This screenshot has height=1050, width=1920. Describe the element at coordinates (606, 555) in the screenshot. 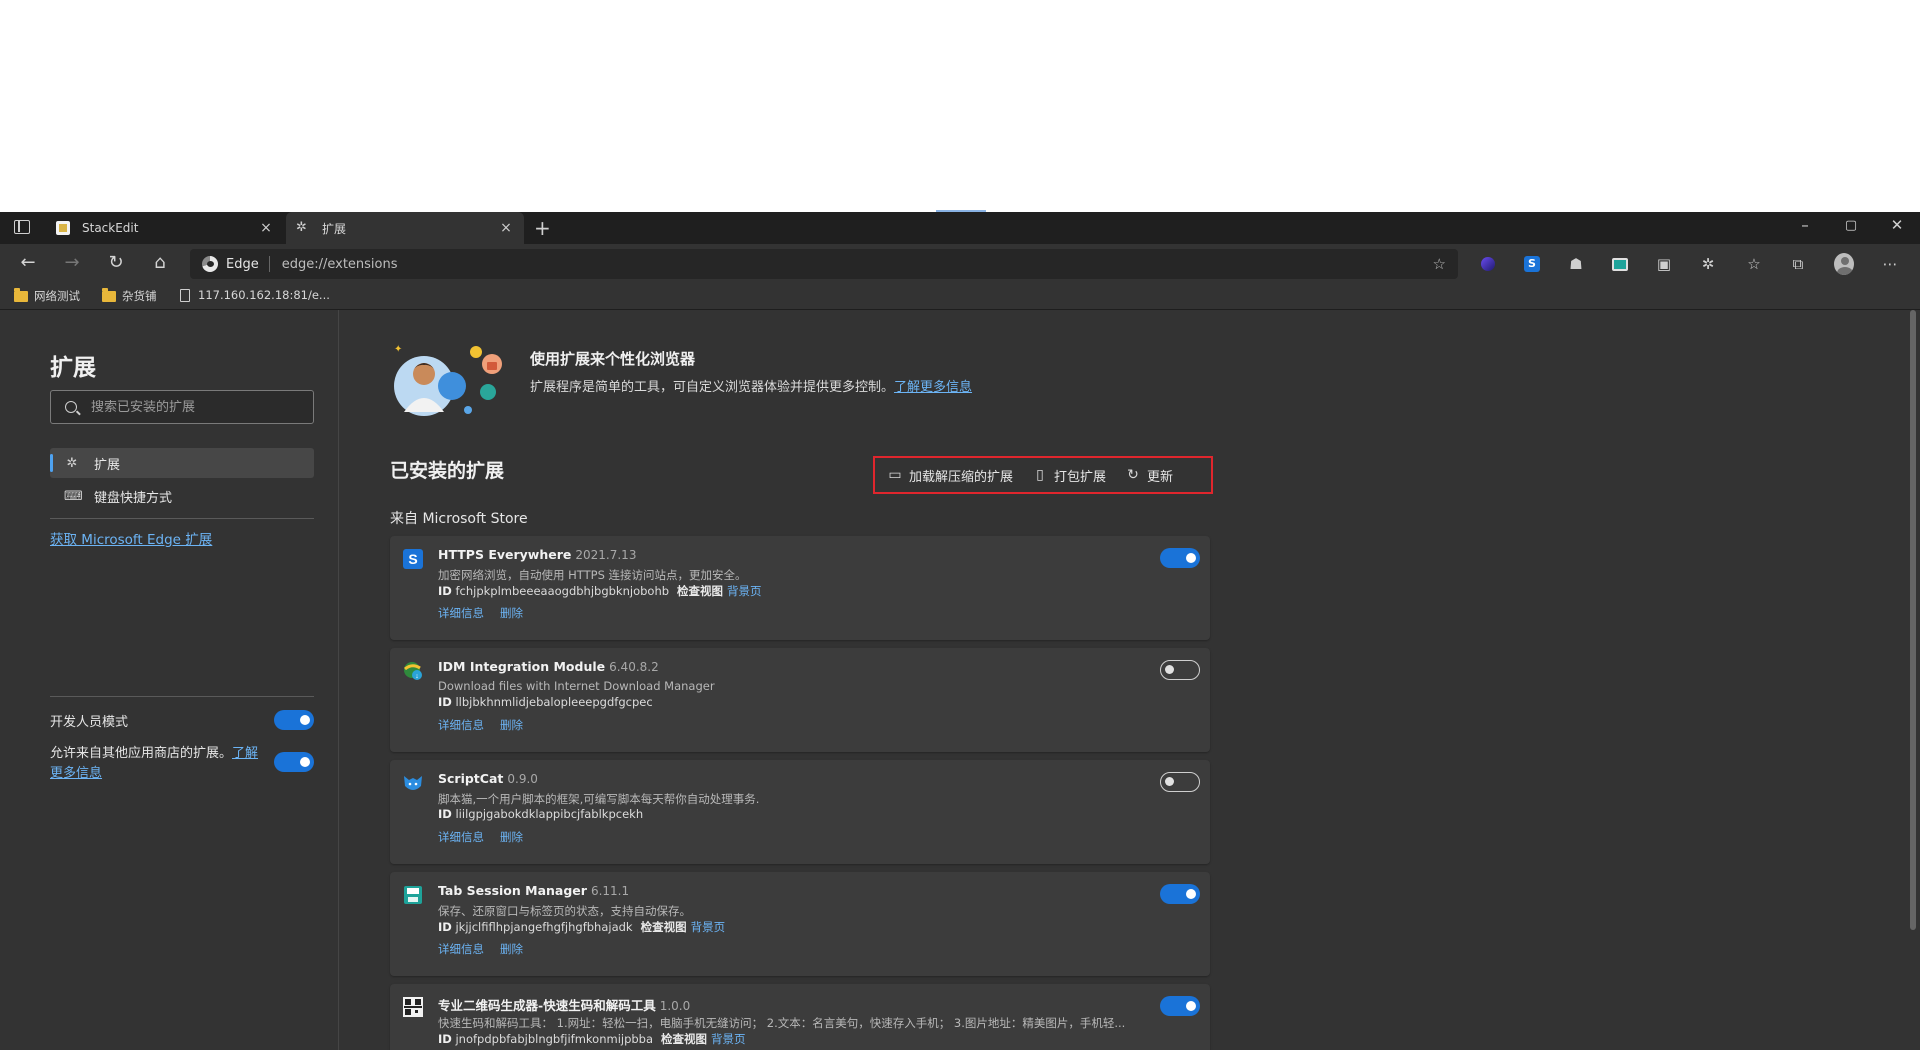

I see `extension-version: 2021.7.13` at that location.